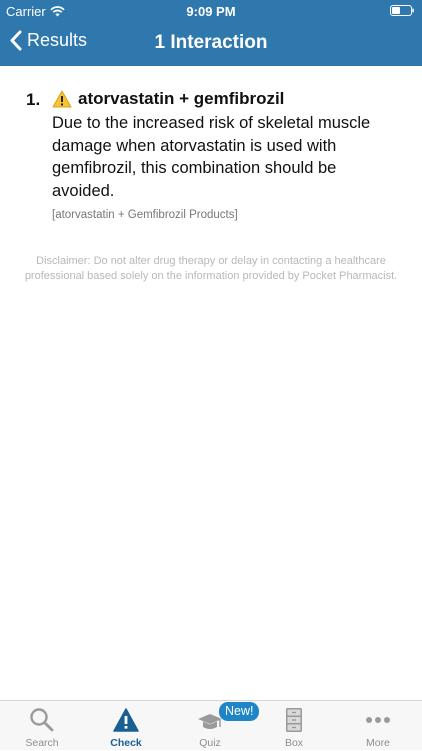 The height and width of the screenshot is (751, 422). Describe the element at coordinates (378, 743) in the screenshot. I see `tab-more-label: More` at that location.